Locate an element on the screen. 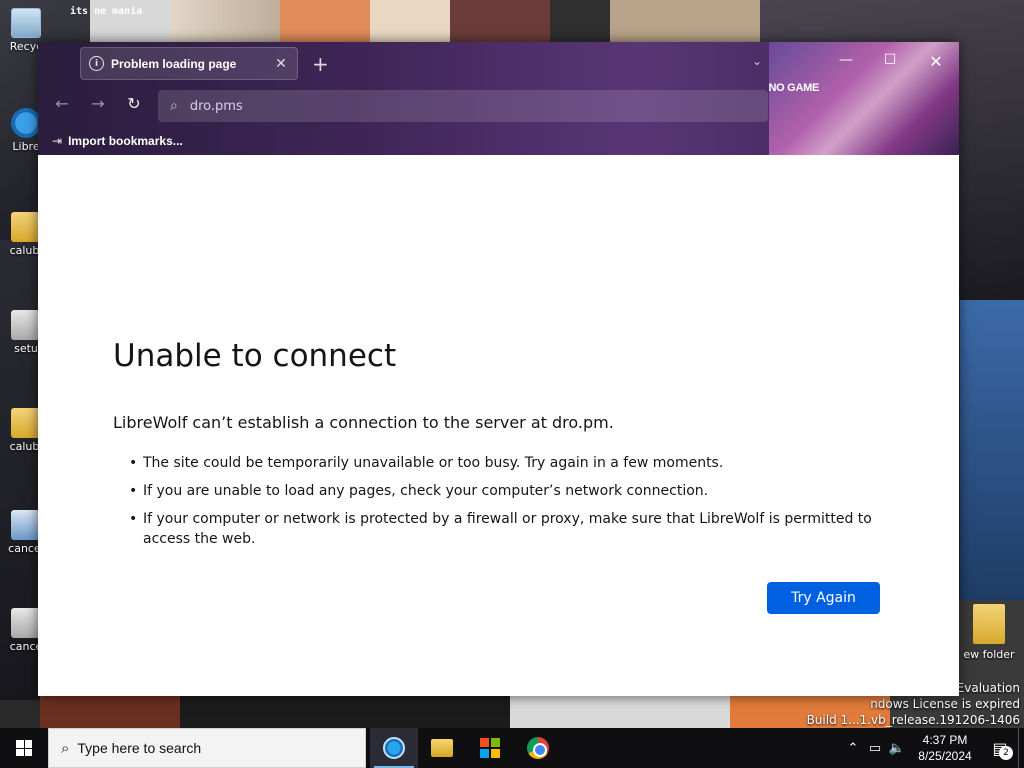 Image resolution: width=1024 pixels, height=768 pixels. desktop-icon-new-folder: ew folder is located at coordinates (989, 632).